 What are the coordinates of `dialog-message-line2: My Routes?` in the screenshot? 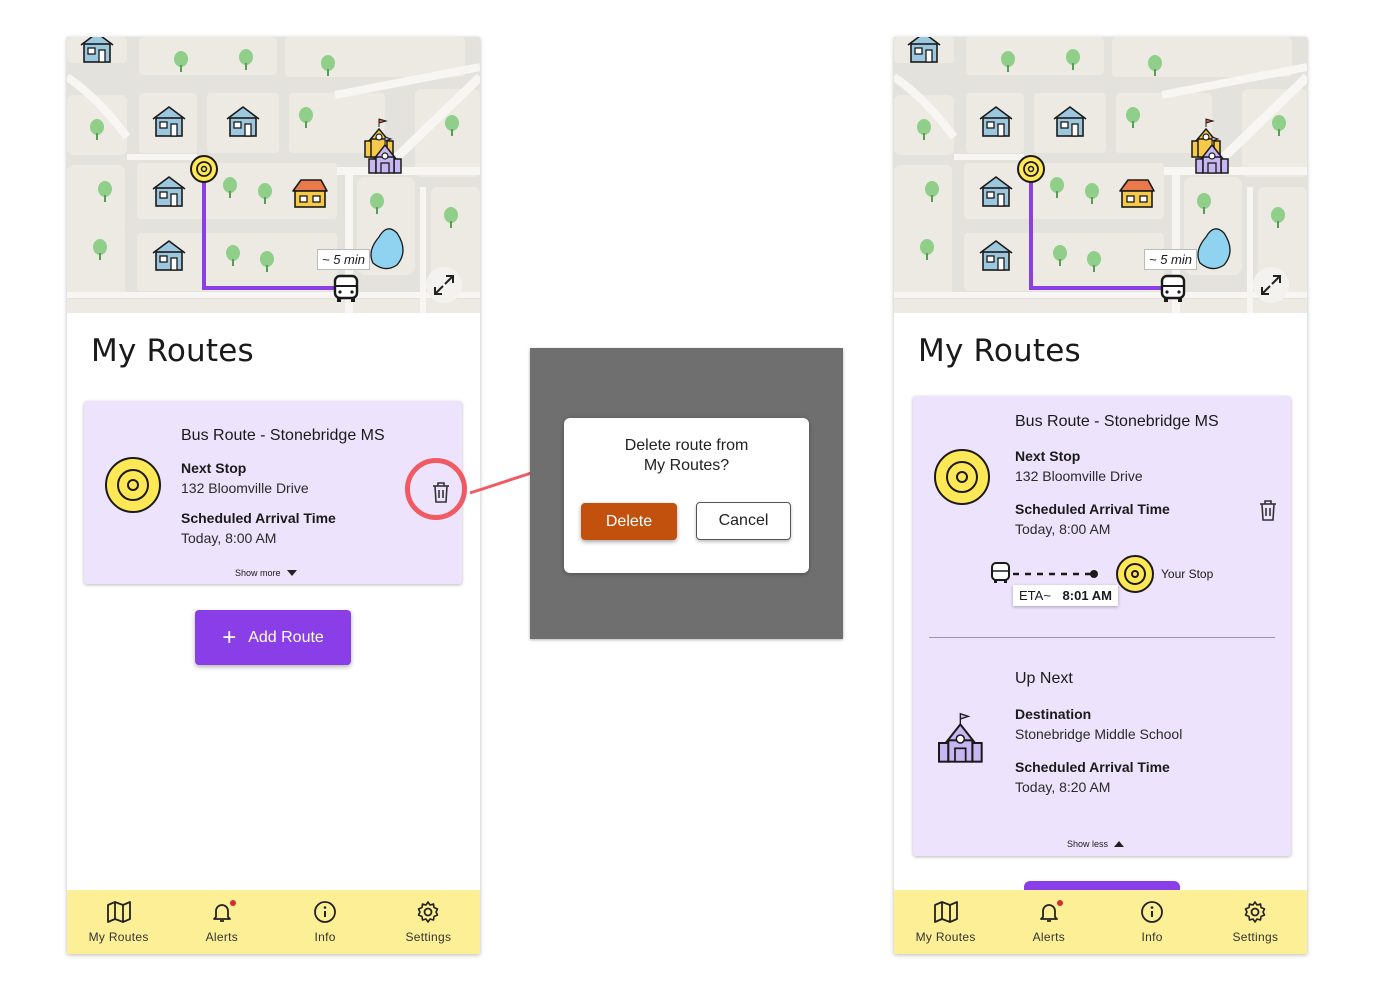 It's located at (686, 465).